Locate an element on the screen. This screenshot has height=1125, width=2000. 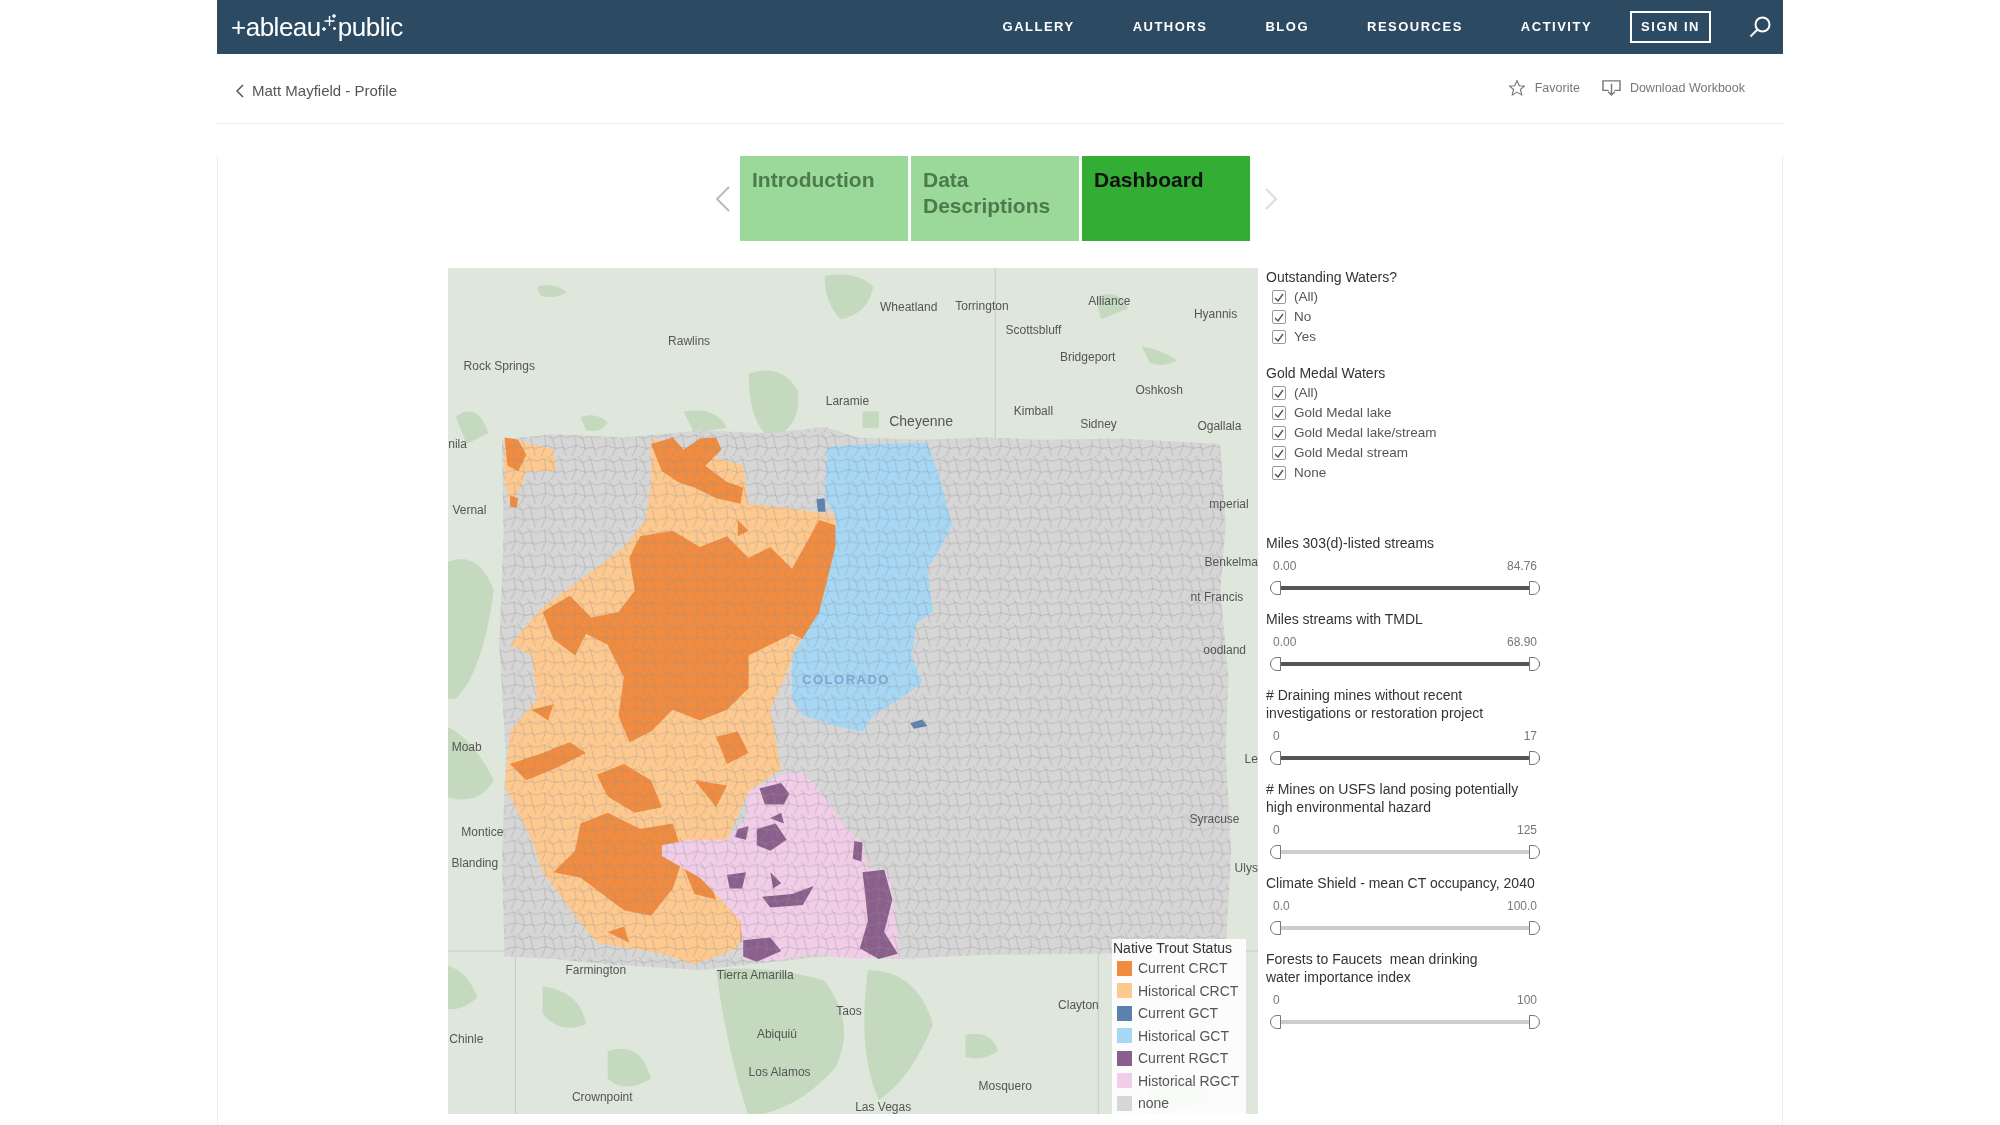
checkbox-label: Gold Medal stream is located at coordinates (1351, 453).